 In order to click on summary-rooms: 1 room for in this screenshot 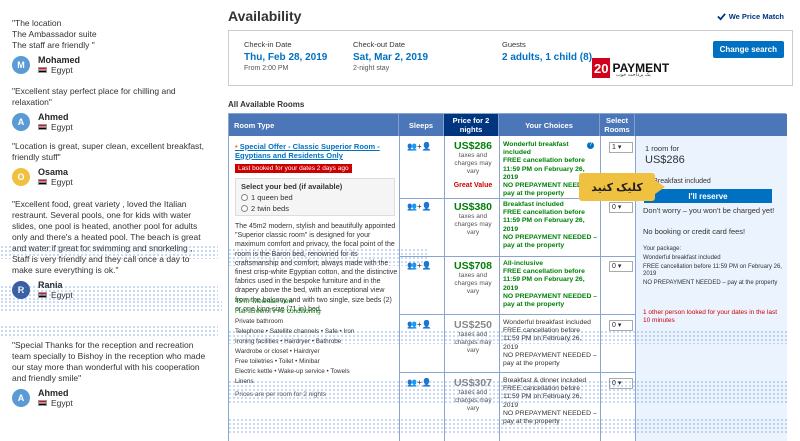, I will do `click(662, 148)`.